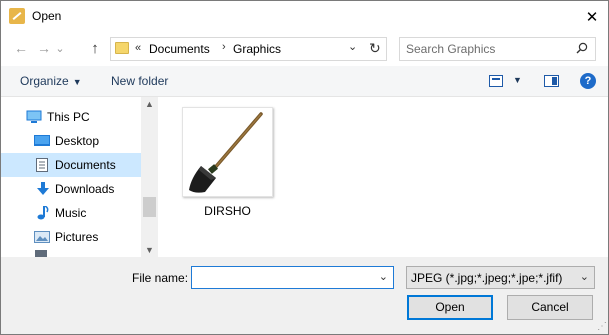 The height and width of the screenshot is (335, 609). What do you see at coordinates (122, 48) in the screenshot?
I see `folder-icon` at bounding box center [122, 48].